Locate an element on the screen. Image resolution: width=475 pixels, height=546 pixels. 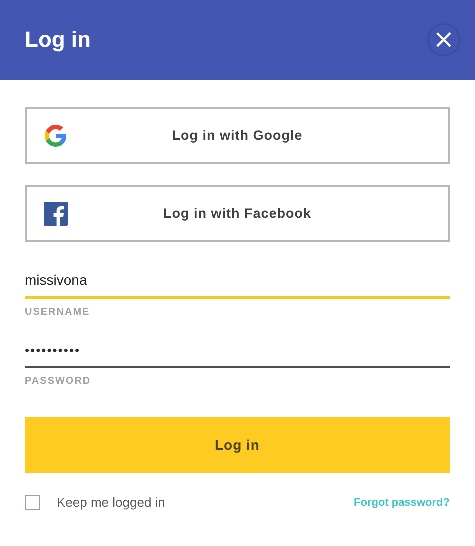
close-button: × is located at coordinates (444, 40).